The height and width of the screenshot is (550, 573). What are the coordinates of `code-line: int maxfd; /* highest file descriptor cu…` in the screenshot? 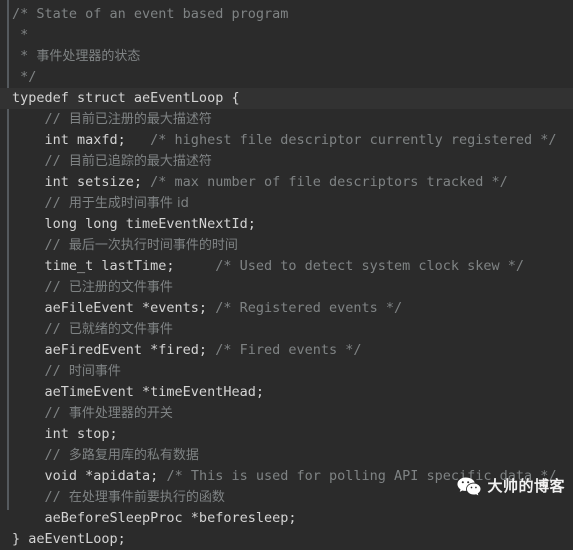 It's located at (286, 140).